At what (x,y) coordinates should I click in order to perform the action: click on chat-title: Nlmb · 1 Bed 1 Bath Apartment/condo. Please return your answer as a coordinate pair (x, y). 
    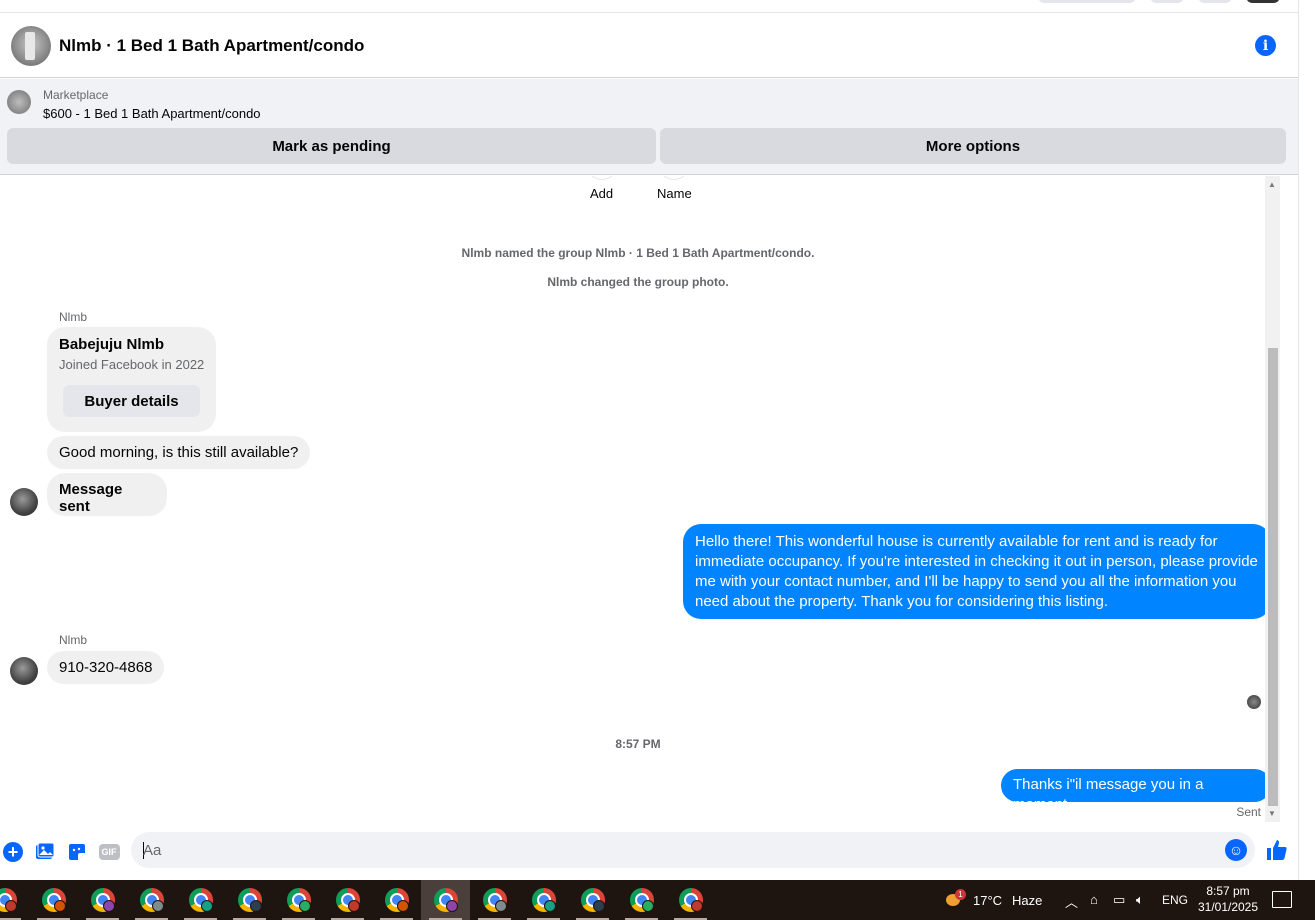
    Looking at the image, I should click on (211, 46).